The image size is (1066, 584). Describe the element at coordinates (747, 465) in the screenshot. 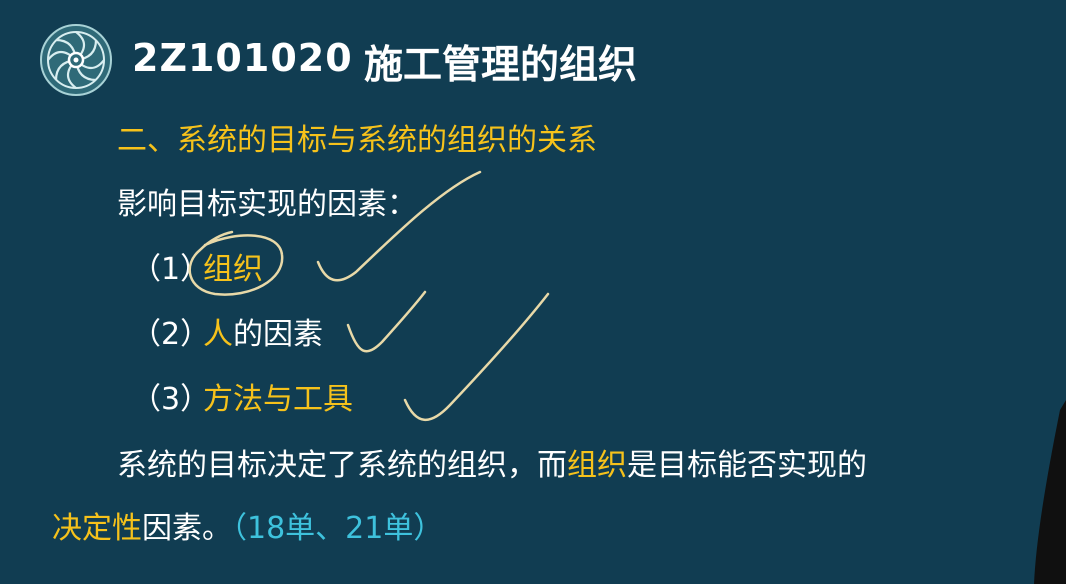

I see `conclusion-text: 是目标能否实现的` at that location.